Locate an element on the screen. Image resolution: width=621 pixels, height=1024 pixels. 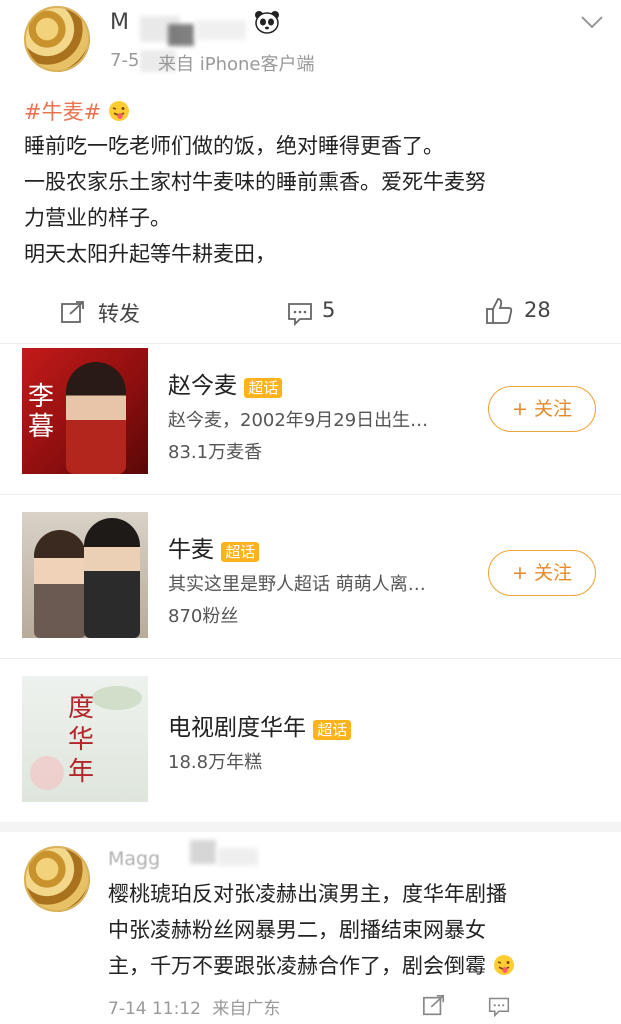
thumbs-up-icon is located at coordinates (499, 313).